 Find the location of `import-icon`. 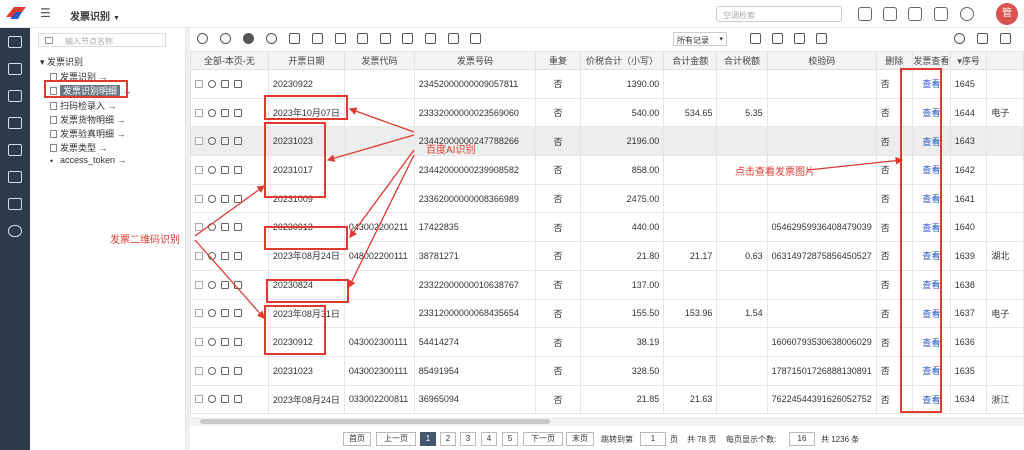

import-icon is located at coordinates (453, 38).